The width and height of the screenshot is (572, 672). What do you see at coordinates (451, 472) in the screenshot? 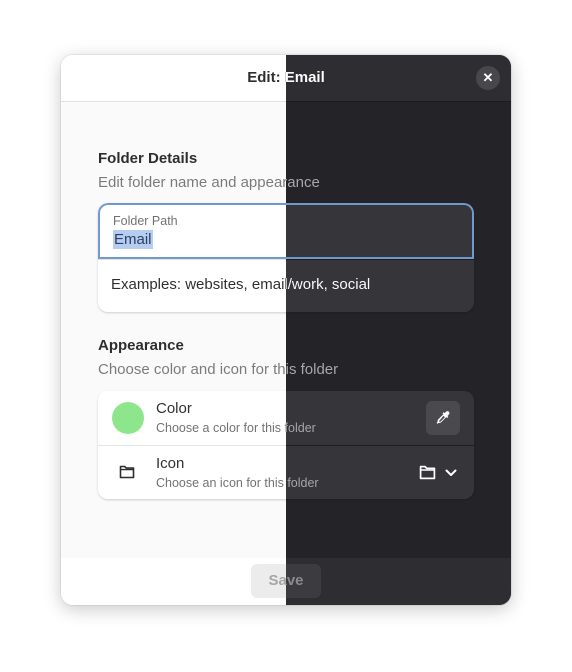
I see `chevron-down-icon` at bounding box center [451, 472].